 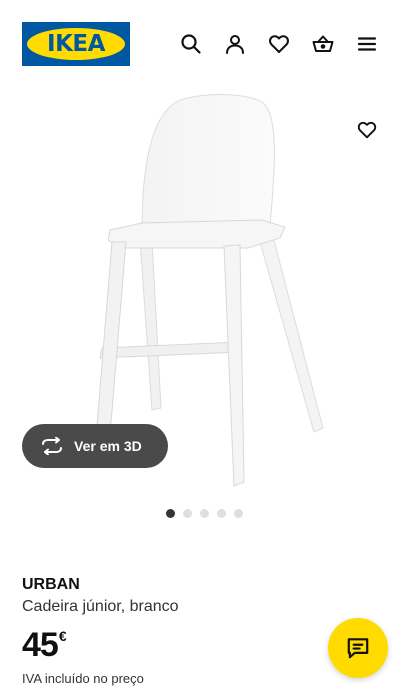 What do you see at coordinates (279, 44) in the screenshot?
I see `heart-icon` at bounding box center [279, 44].